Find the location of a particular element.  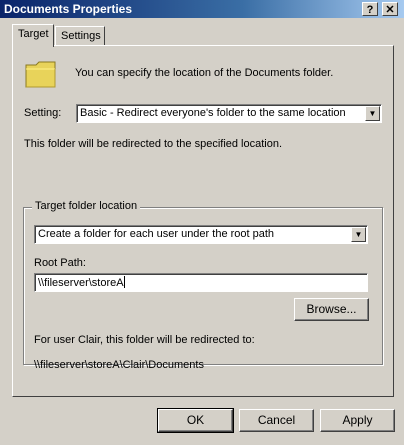

window-title: Documents Properties is located at coordinates (68, 9).